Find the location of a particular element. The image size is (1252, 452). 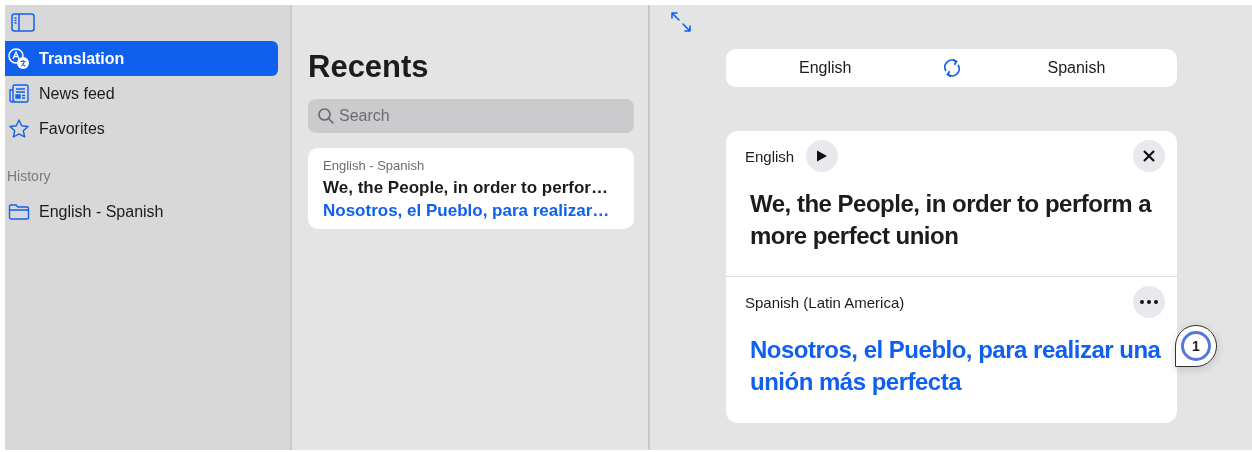

translated-text: Nosotros, el Pueblo, para realizar una unión más perfecta is located at coordinates (956, 366).